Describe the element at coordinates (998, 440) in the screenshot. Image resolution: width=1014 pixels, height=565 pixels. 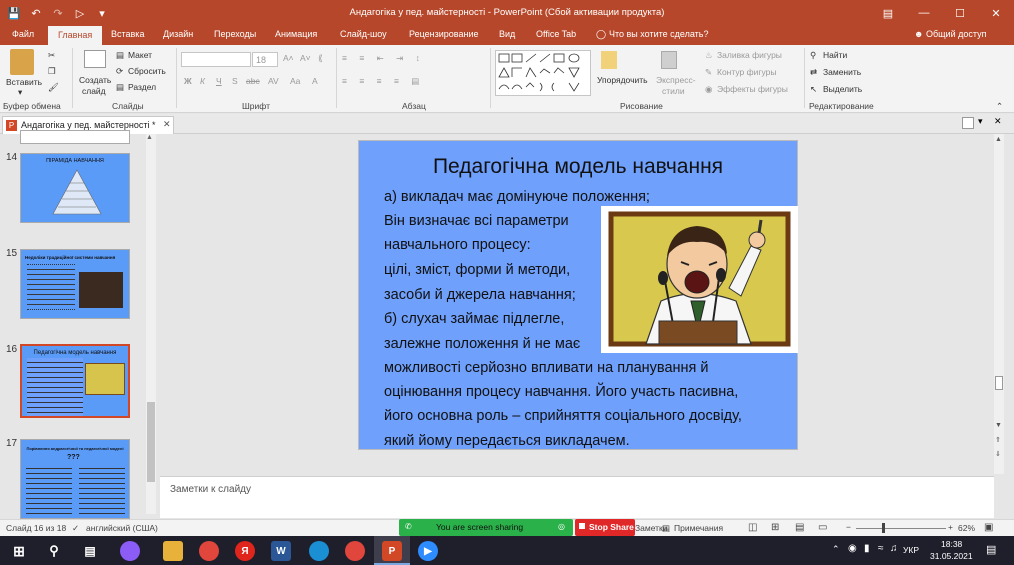
I see `prev-slide-icon: ⇑` at that location.